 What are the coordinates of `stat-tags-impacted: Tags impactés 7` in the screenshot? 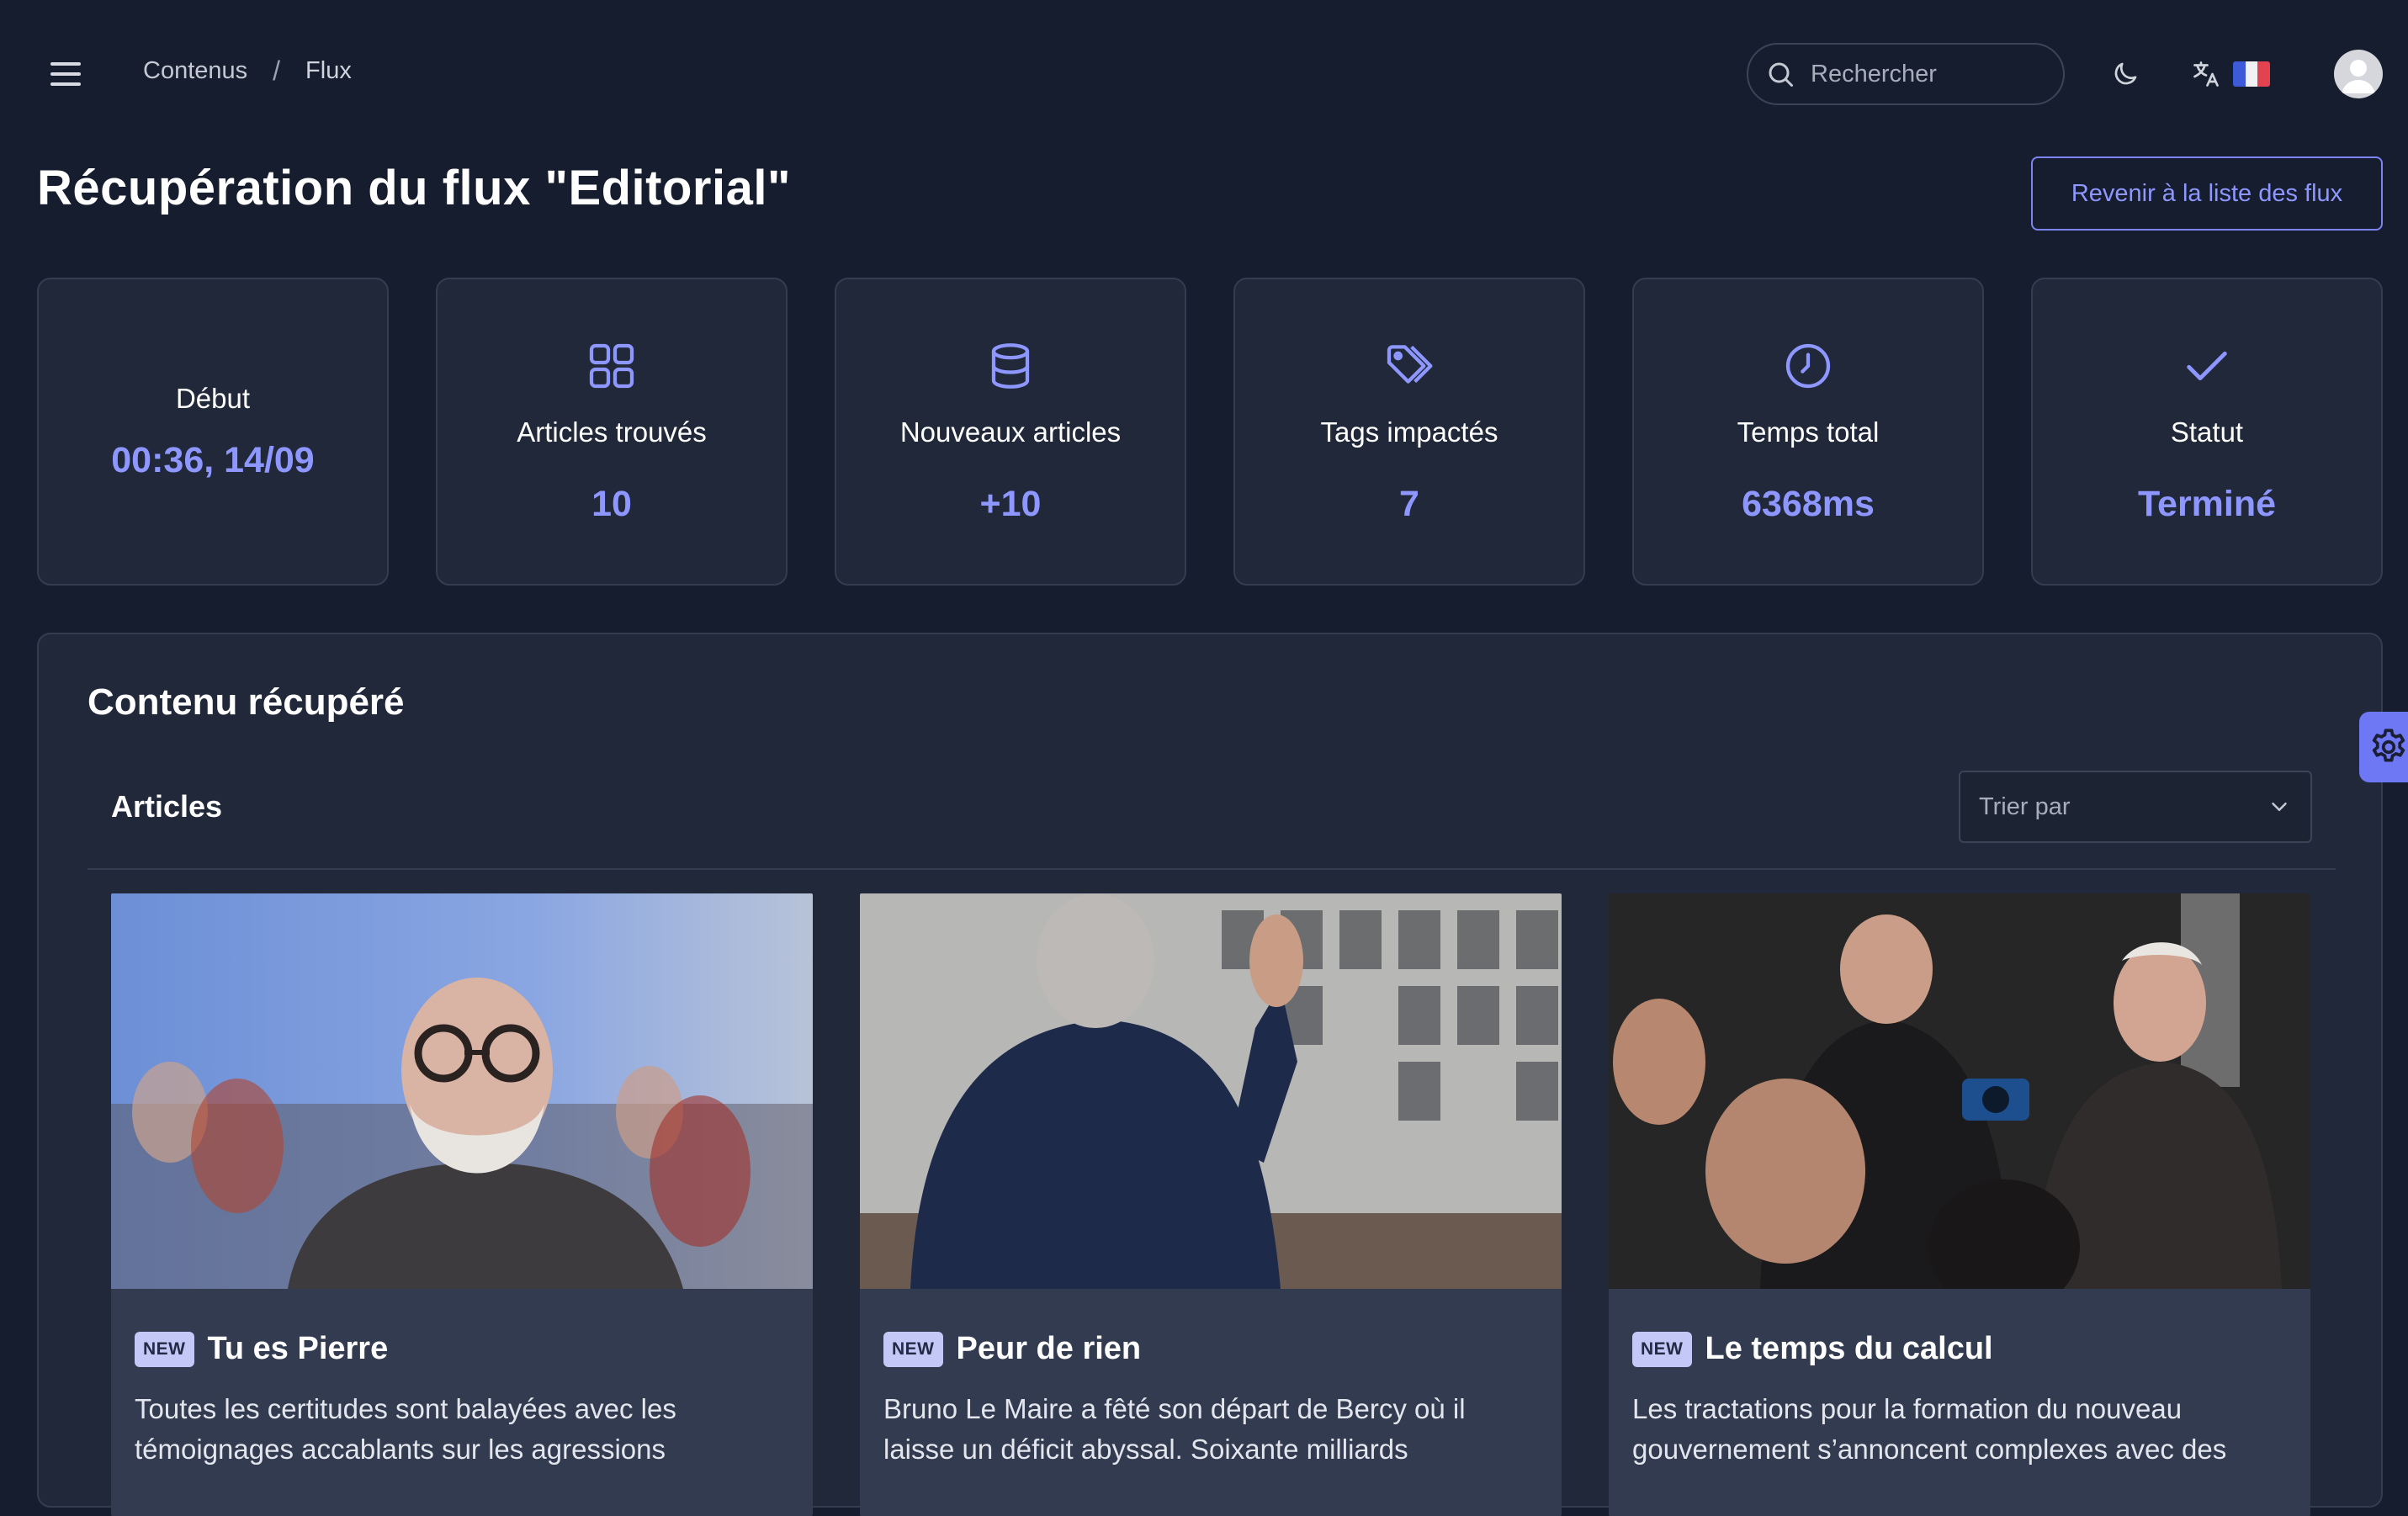 It's located at (1409, 432).